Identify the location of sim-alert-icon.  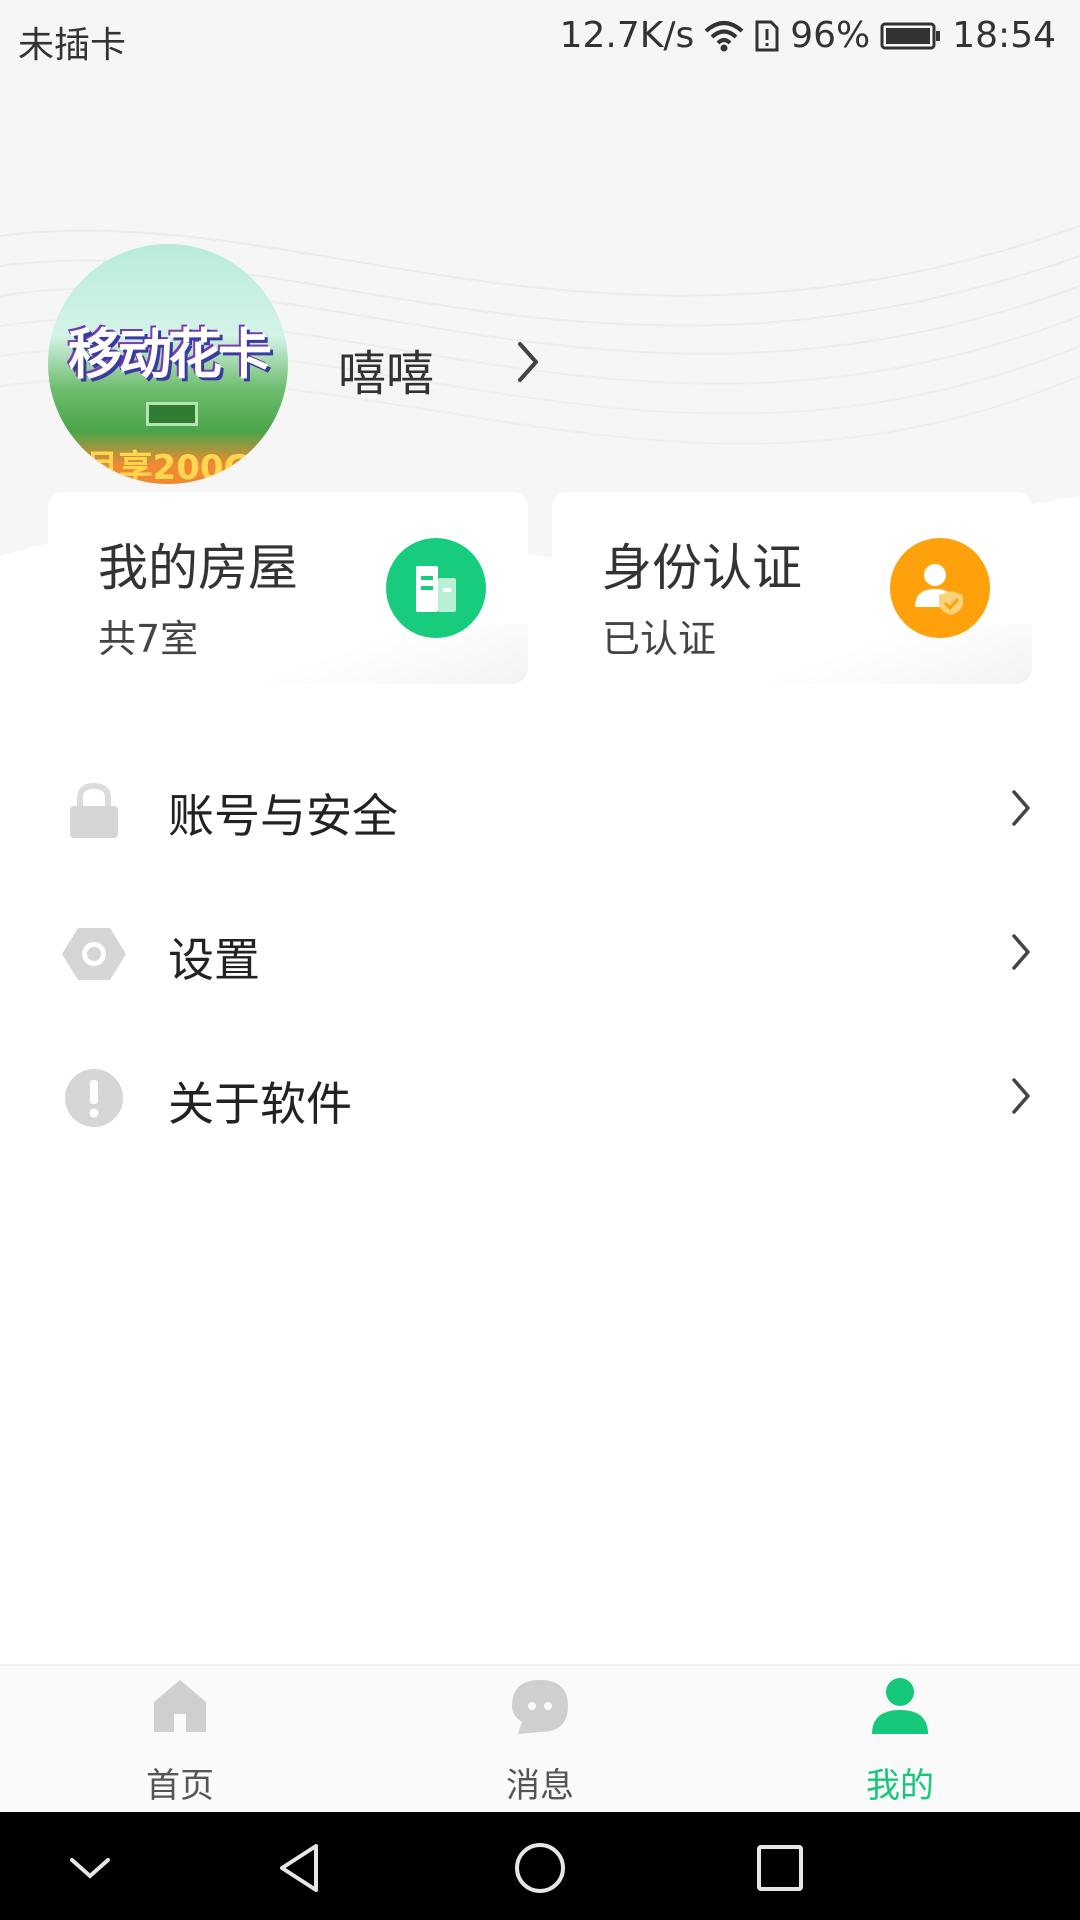
(767, 36).